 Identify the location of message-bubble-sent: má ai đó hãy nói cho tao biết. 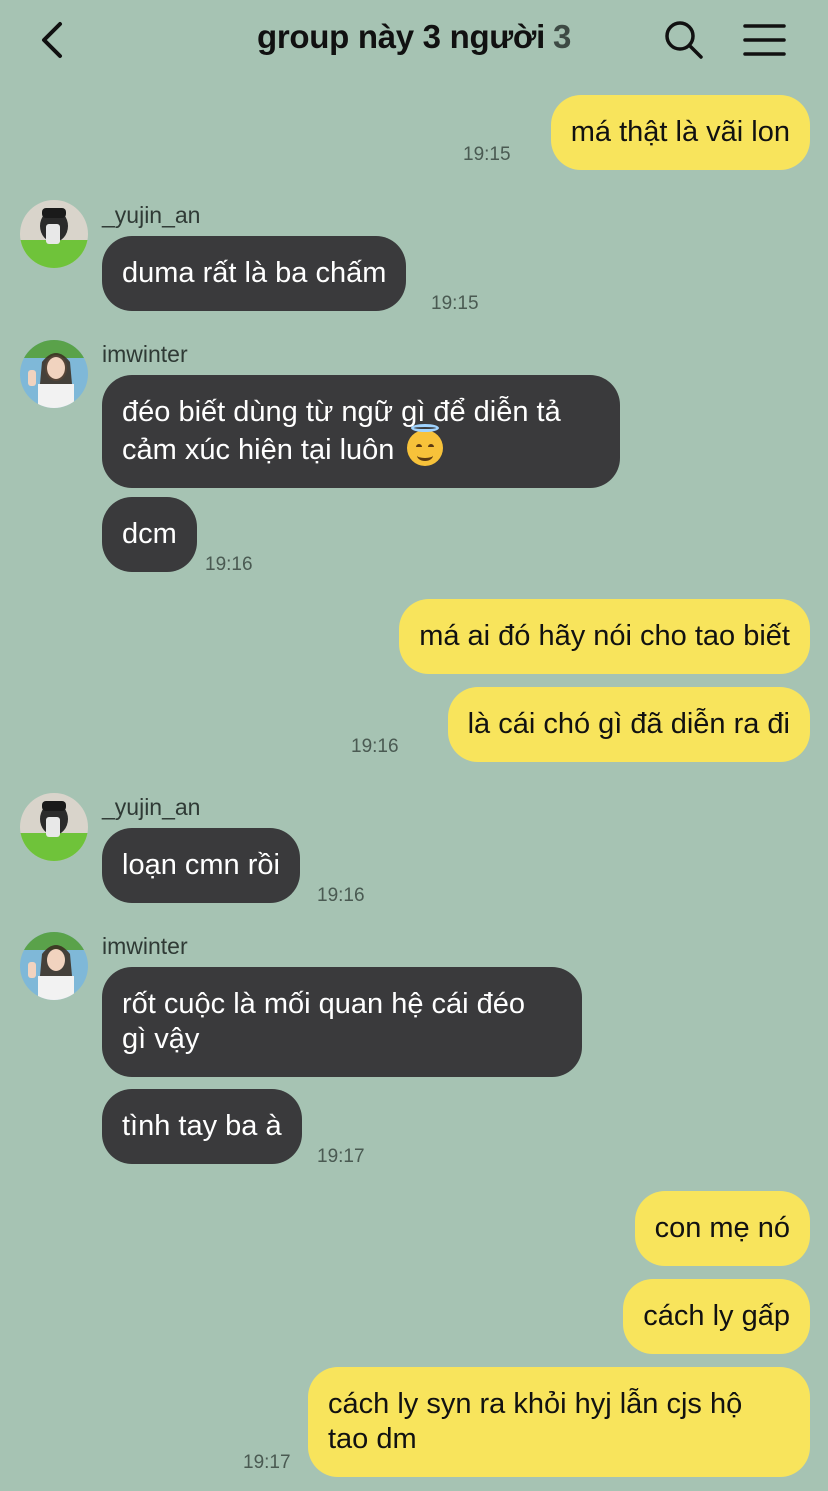
(604, 636).